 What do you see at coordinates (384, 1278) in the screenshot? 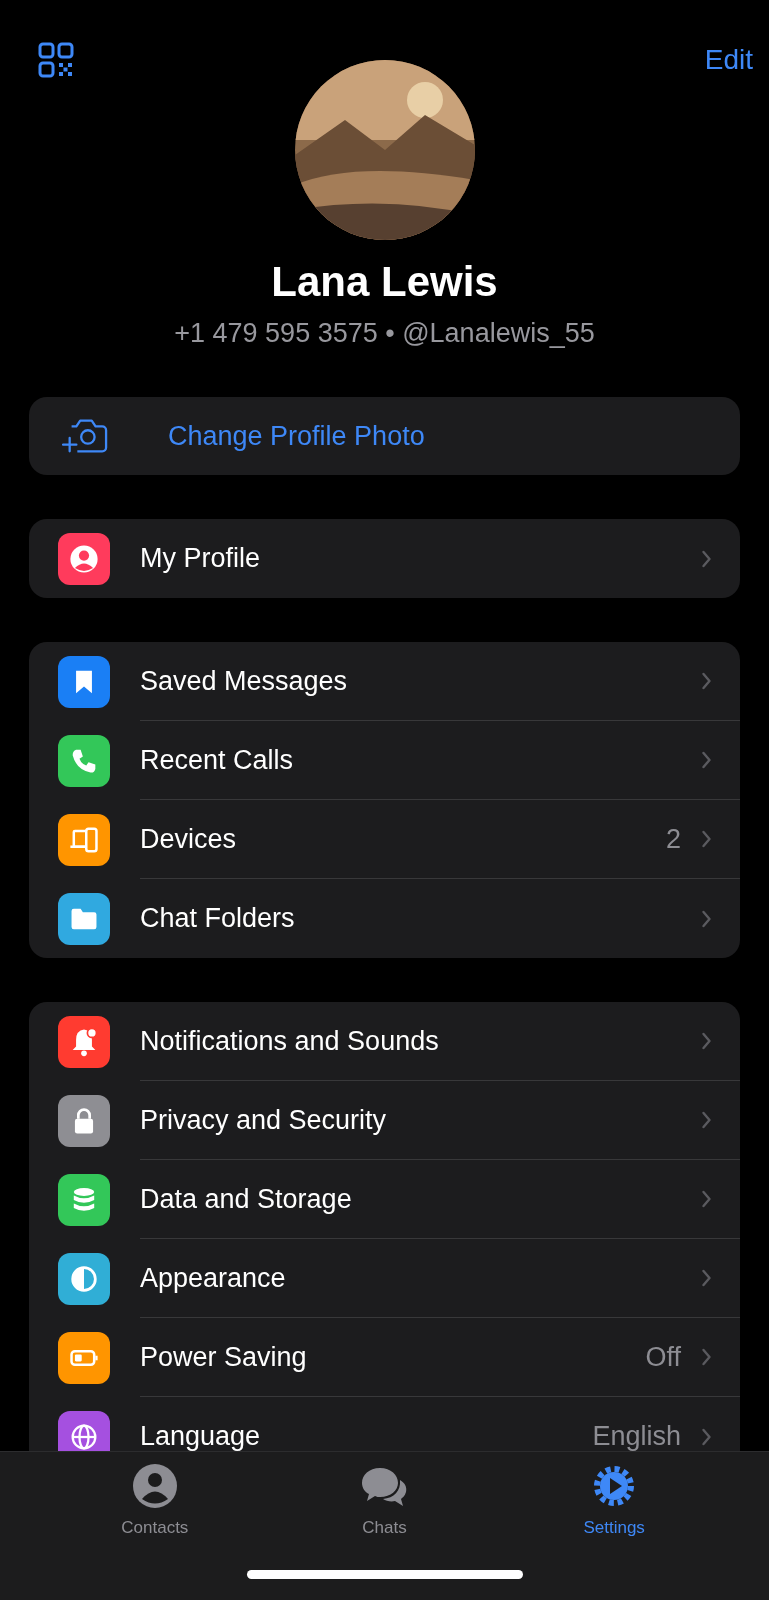
I see `settings-row: Appearance` at bounding box center [384, 1278].